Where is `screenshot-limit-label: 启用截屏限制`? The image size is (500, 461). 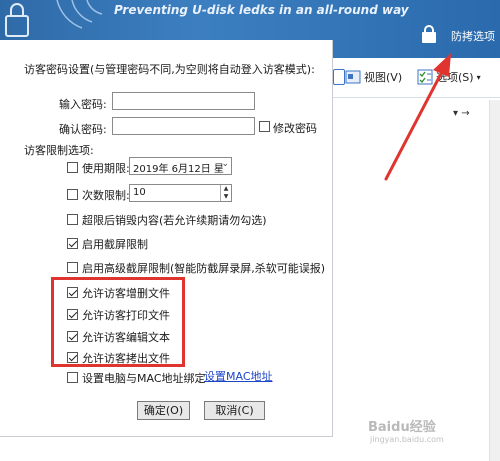
screenshot-limit-label: 启用截屏限制 is located at coordinates (115, 244).